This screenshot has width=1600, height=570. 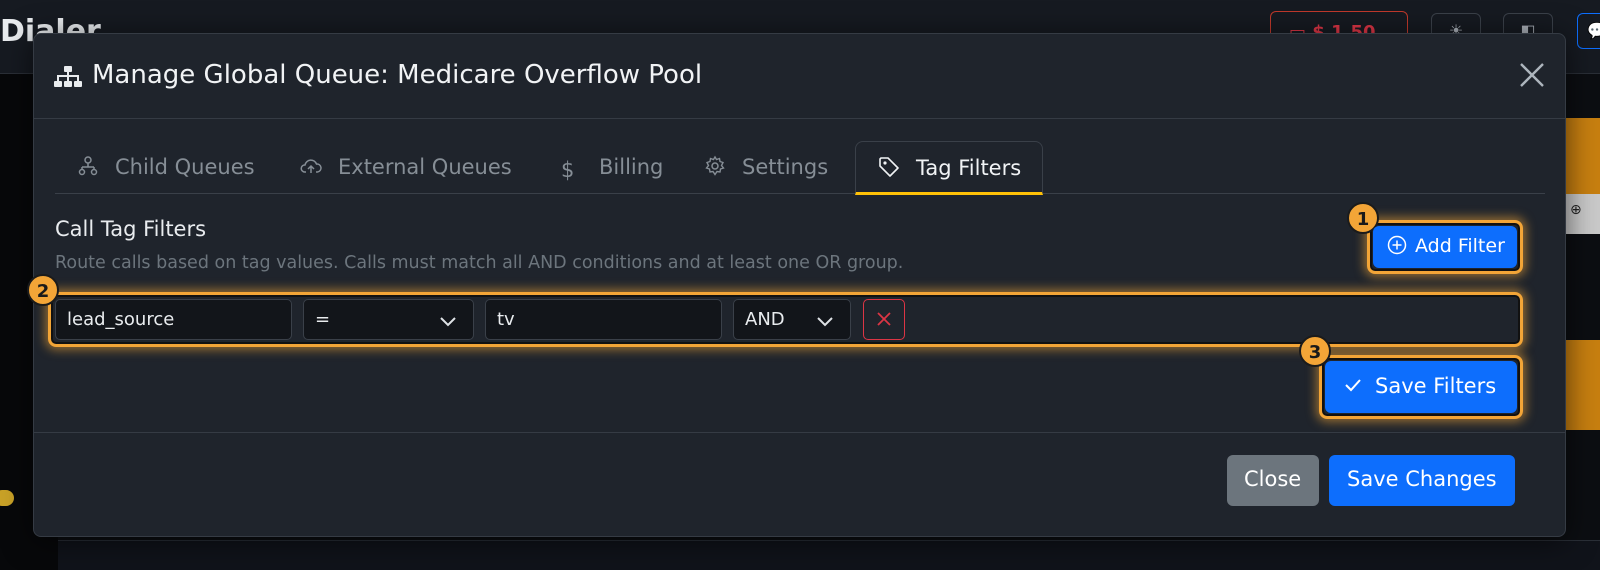 What do you see at coordinates (603, 319) in the screenshot?
I see `tag-value-input: tv` at bounding box center [603, 319].